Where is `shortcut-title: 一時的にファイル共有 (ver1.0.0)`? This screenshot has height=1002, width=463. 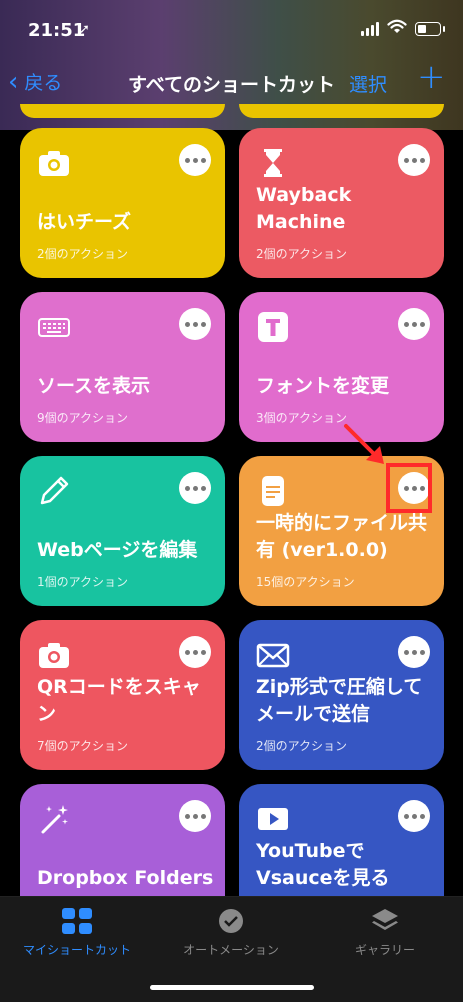
shortcut-title: 一時的にファイル共有 (ver1.0.0) is located at coordinates (342, 536).